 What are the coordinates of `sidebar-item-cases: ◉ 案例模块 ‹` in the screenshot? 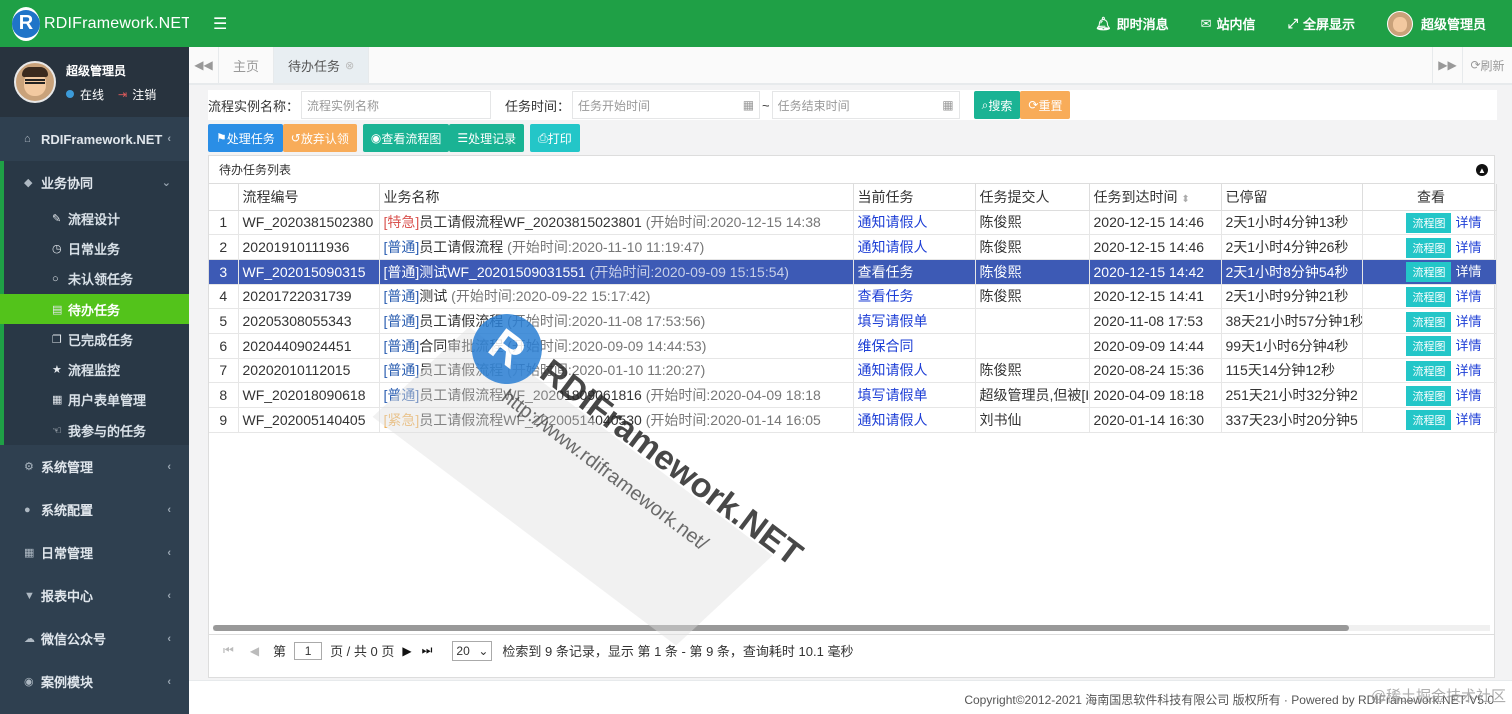 It's located at (94, 681).